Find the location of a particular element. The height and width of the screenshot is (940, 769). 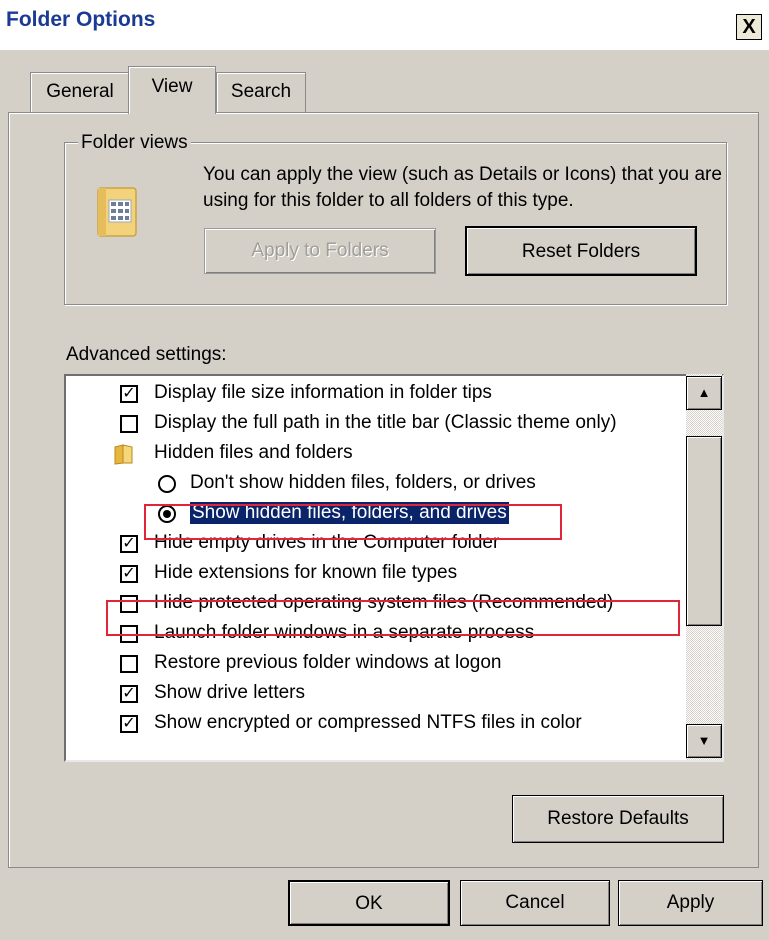

list-item-label: Restore previous folder windows at logon is located at coordinates (328, 662).